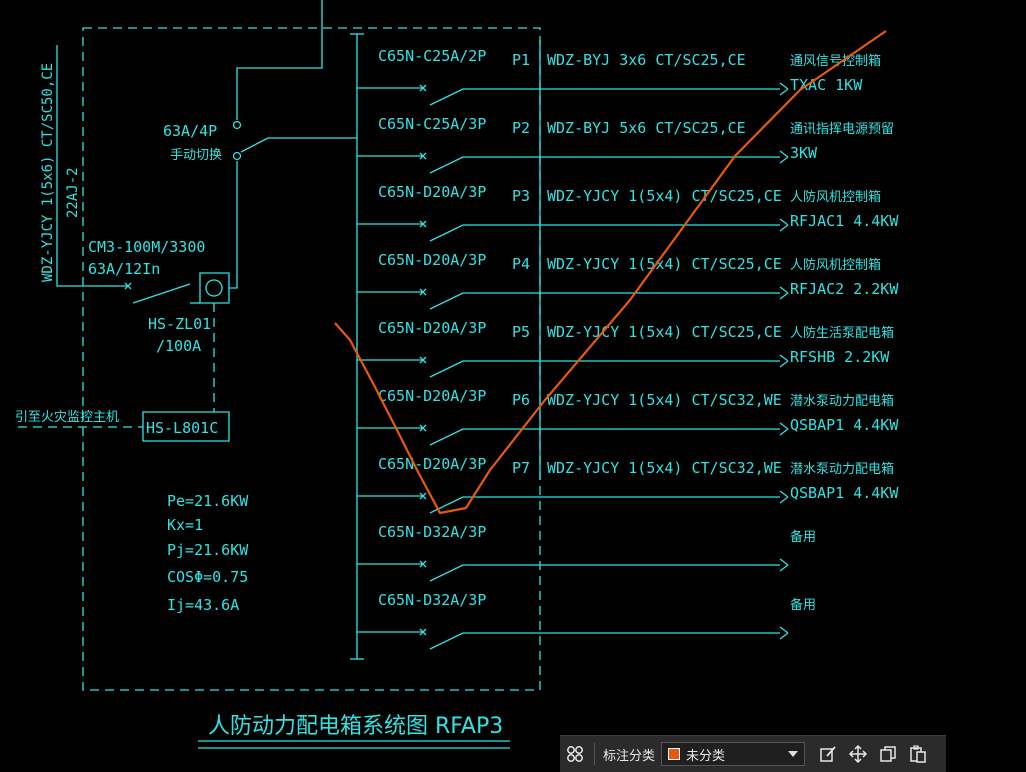 The height and width of the screenshot is (772, 1026). I want to click on main-breaker-rating: 63A/12In, so click(124, 269).